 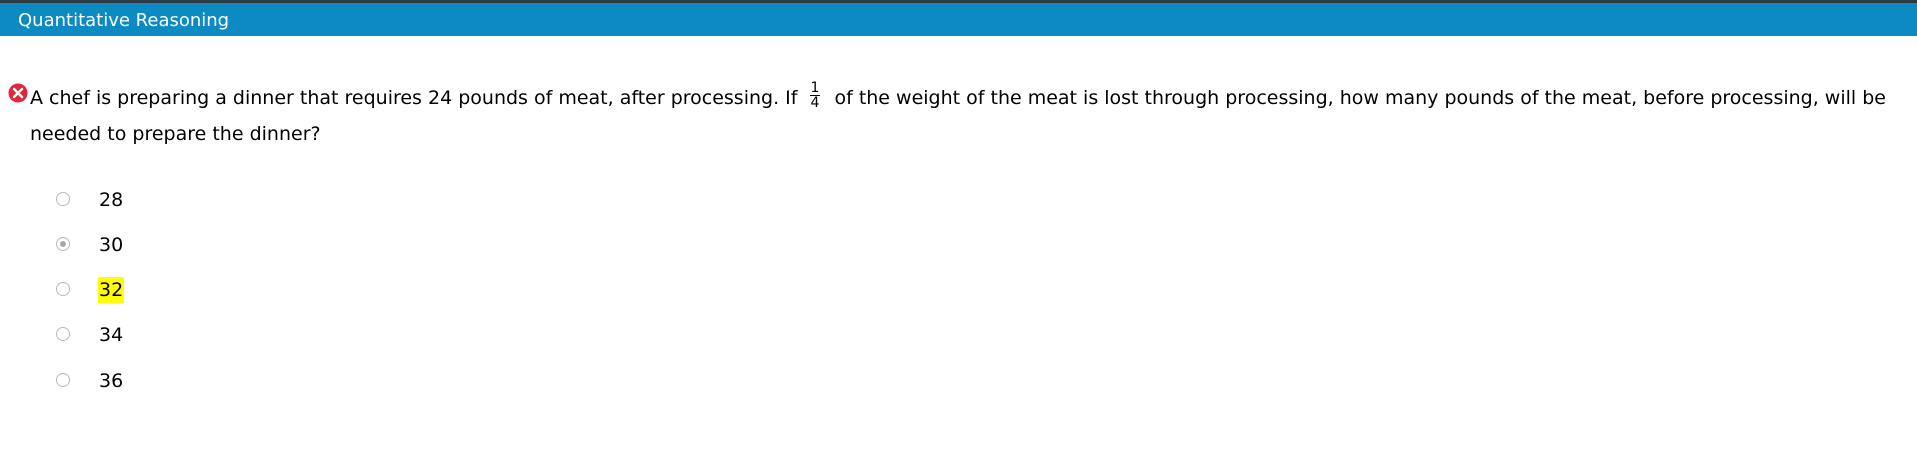 What do you see at coordinates (815, 88) in the screenshot?
I see `fraction-numerator: 1` at bounding box center [815, 88].